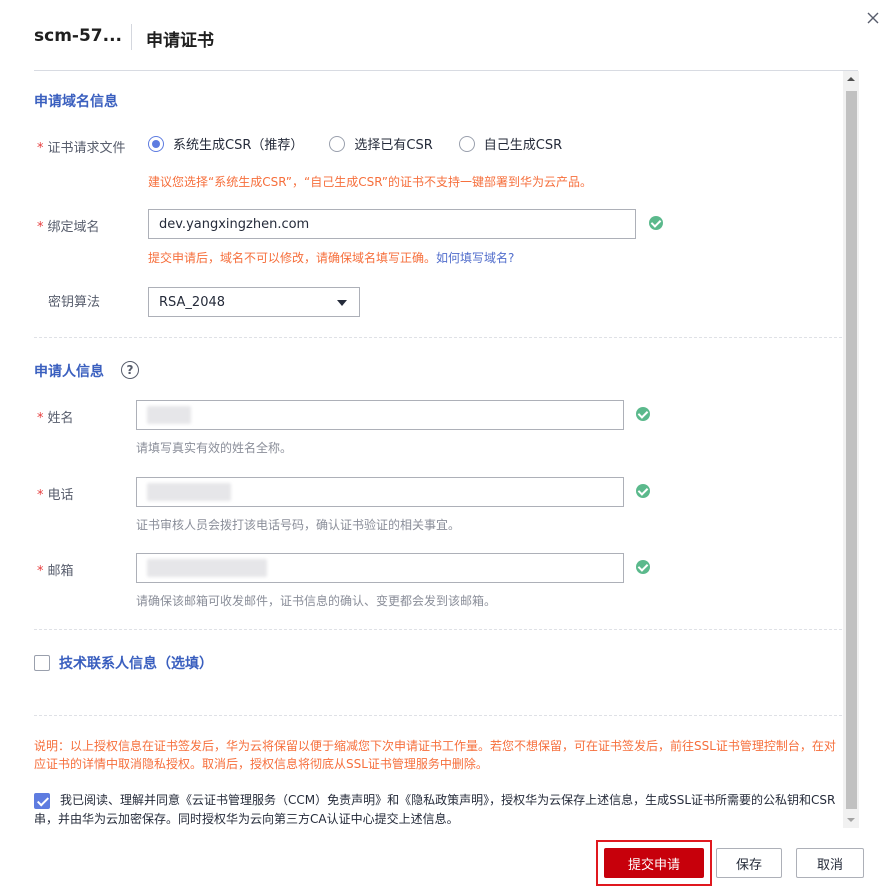  I want to click on algorithm-label: 密钥算法, so click(74, 302).